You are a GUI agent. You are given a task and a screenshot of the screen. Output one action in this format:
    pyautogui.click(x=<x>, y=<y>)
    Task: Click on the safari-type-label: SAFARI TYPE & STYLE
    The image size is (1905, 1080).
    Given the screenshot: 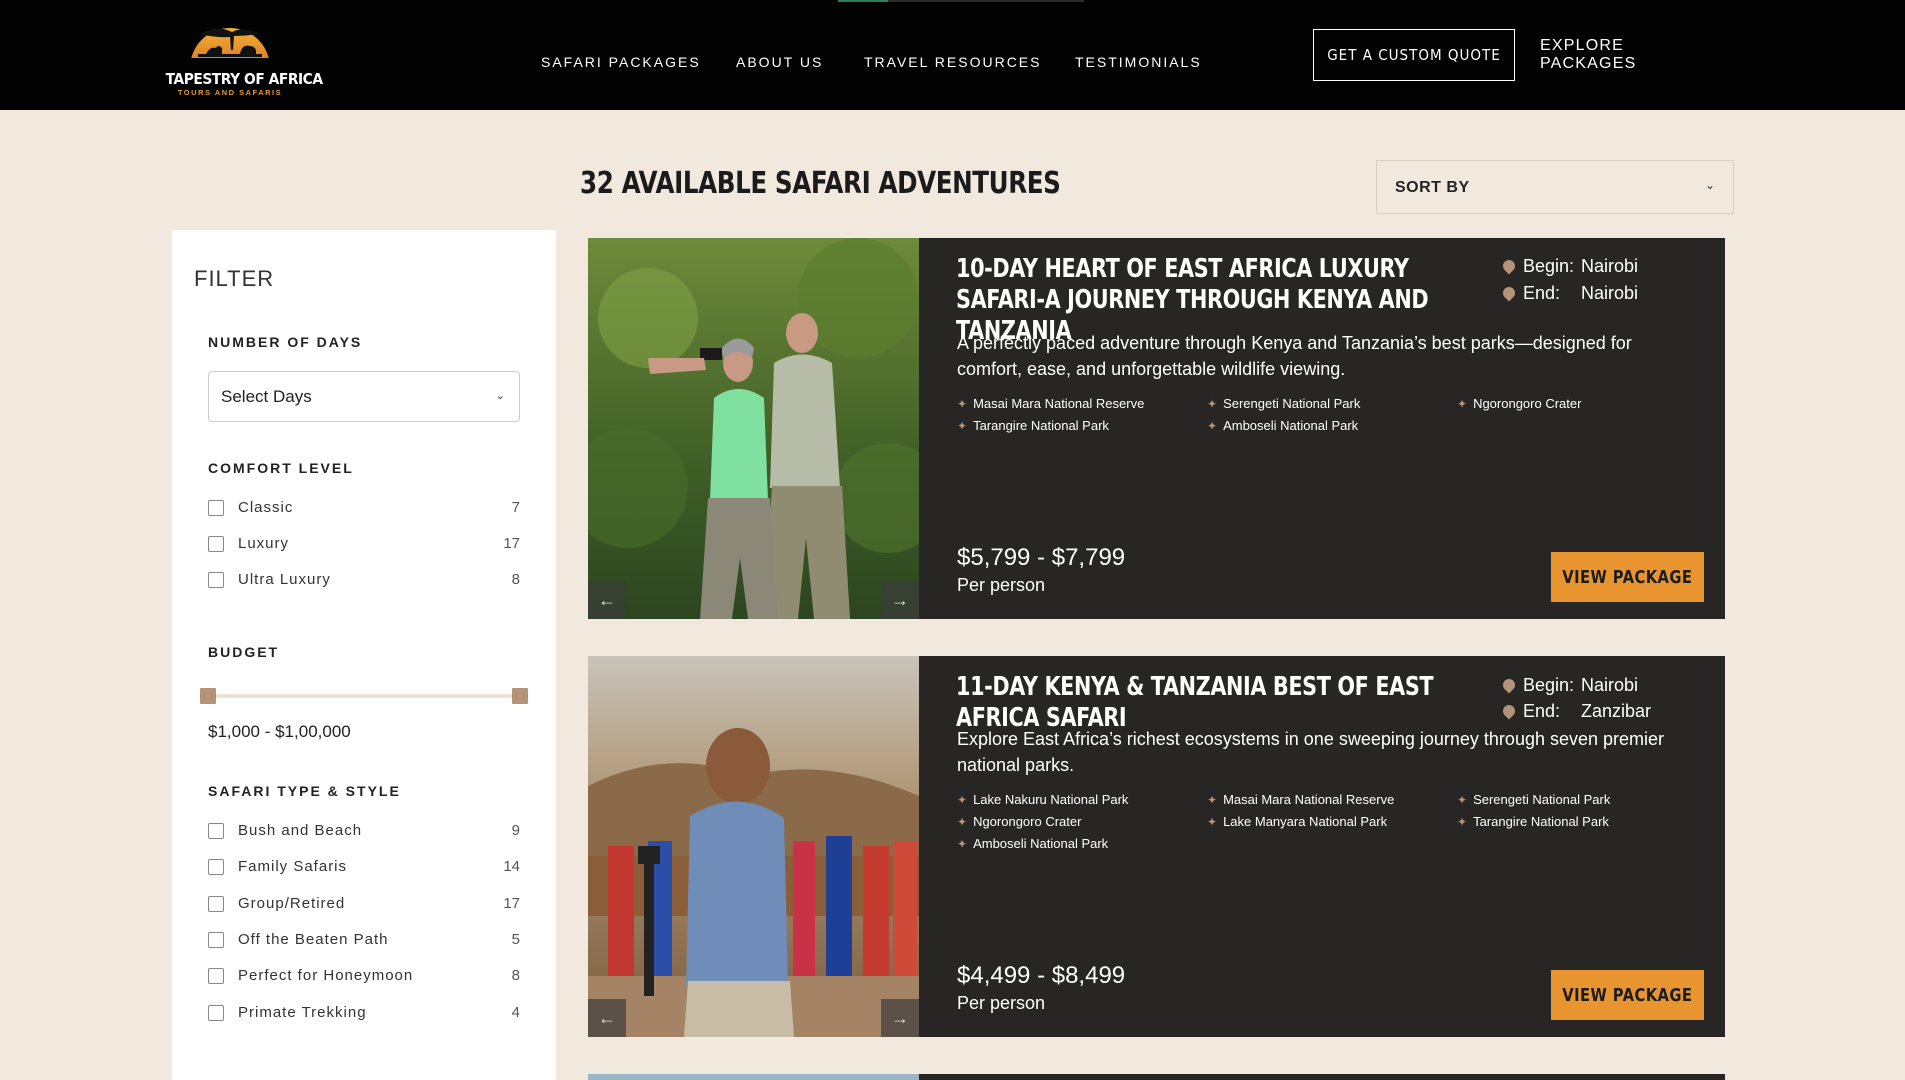 What is the action you would take?
    pyautogui.click(x=304, y=791)
    